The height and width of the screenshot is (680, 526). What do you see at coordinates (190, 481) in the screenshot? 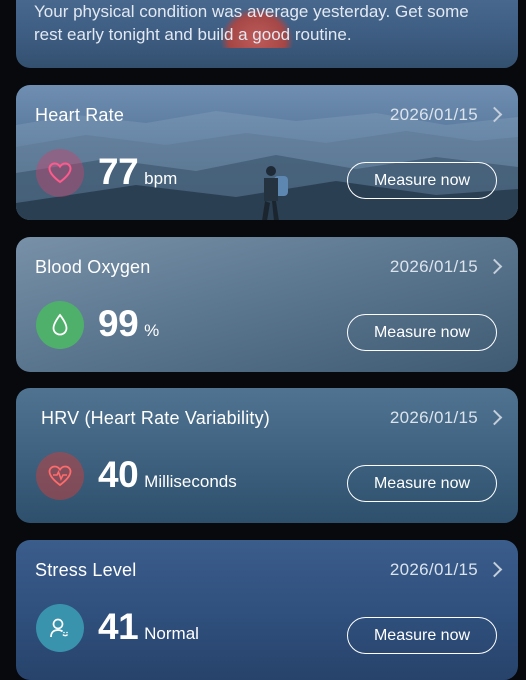
I see `metric-unit: Milliseconds` at bounding box center [190, 481].